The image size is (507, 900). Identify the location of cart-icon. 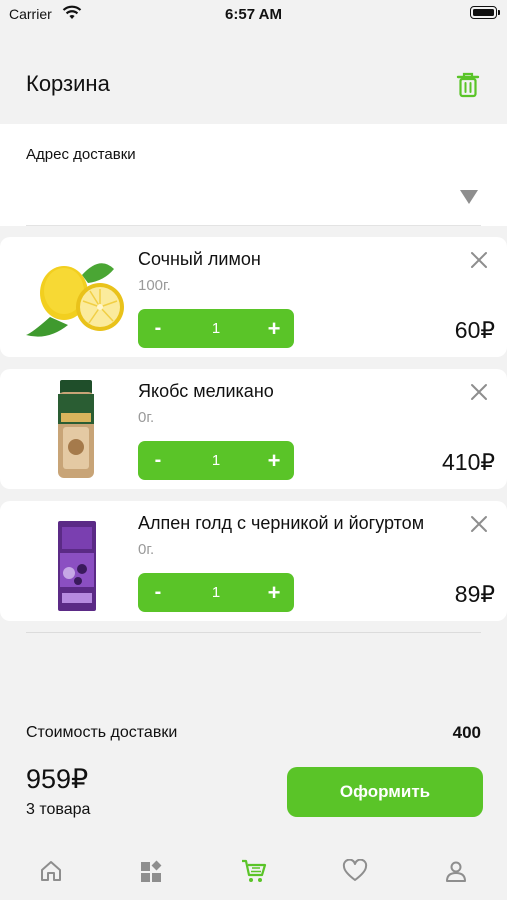
(254, 870).